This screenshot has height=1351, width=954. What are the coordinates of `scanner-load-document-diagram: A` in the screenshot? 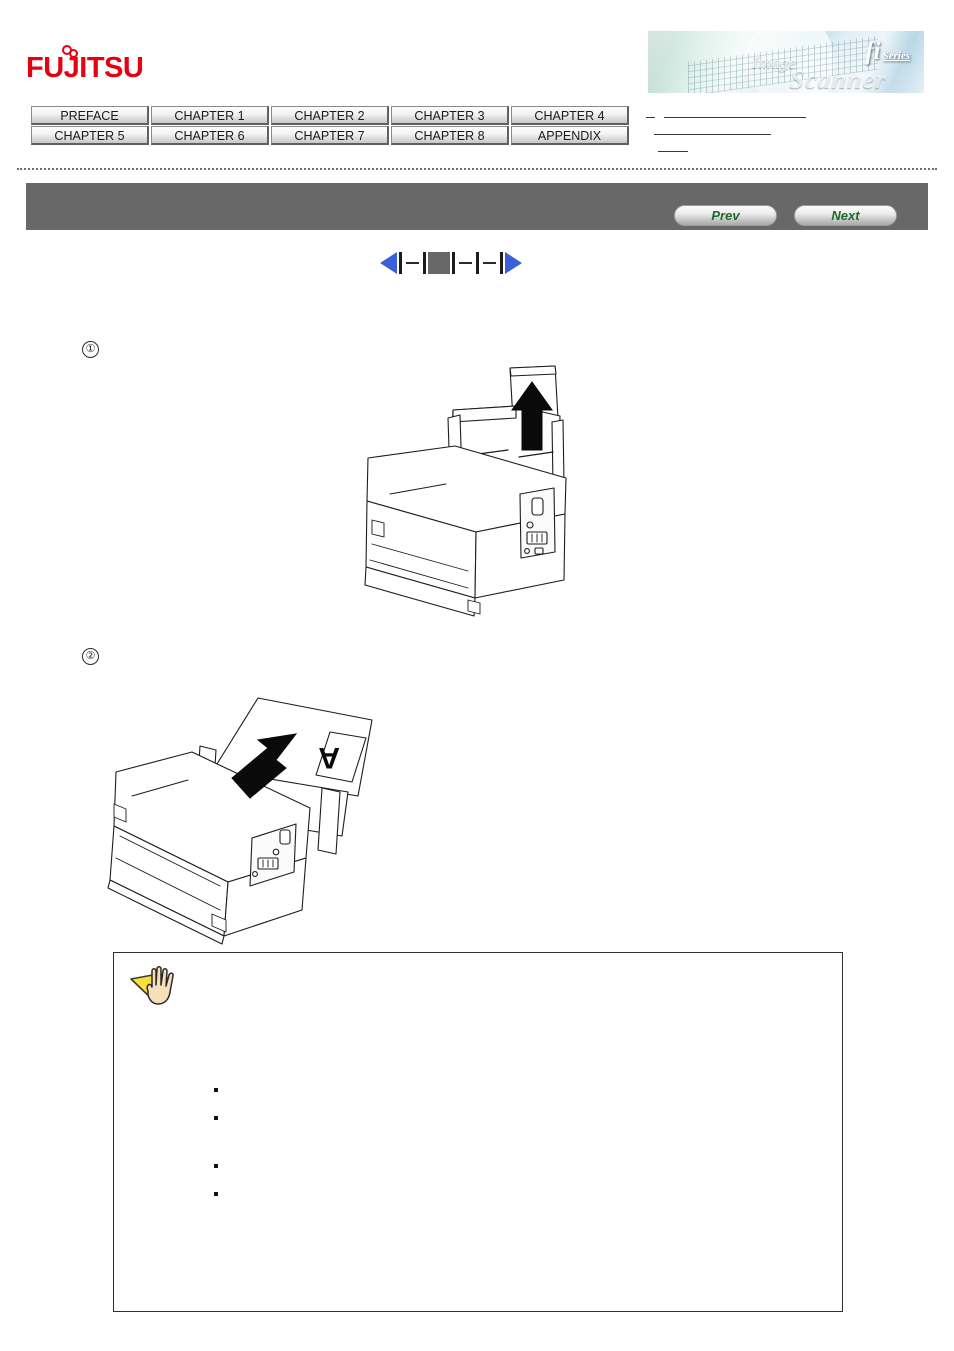 It's located at (245, 817).